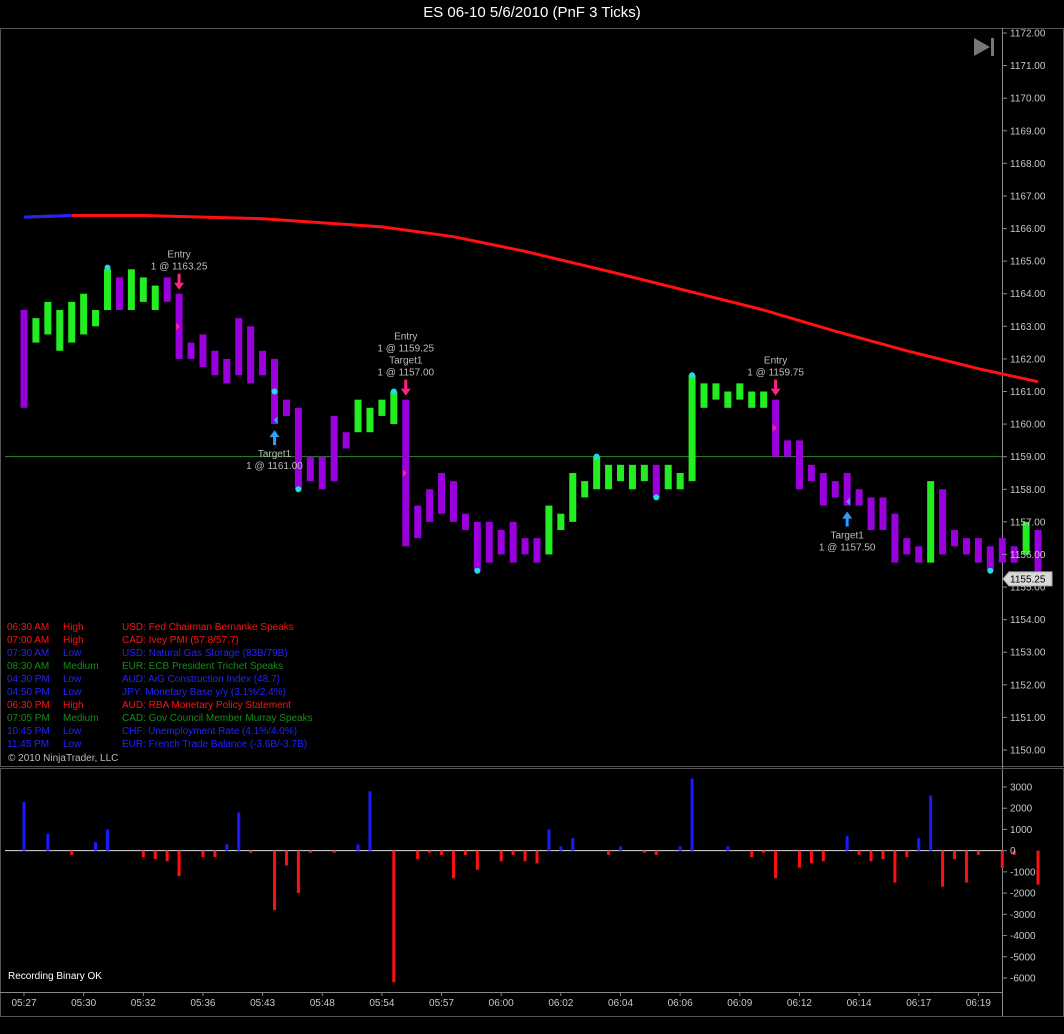 This screenshot has height=1034, width=1064. What do you see at coordinates (28, 679) in the screenshot?
I see `news-time: 04:30 PM` at bounding box center [28, 679].